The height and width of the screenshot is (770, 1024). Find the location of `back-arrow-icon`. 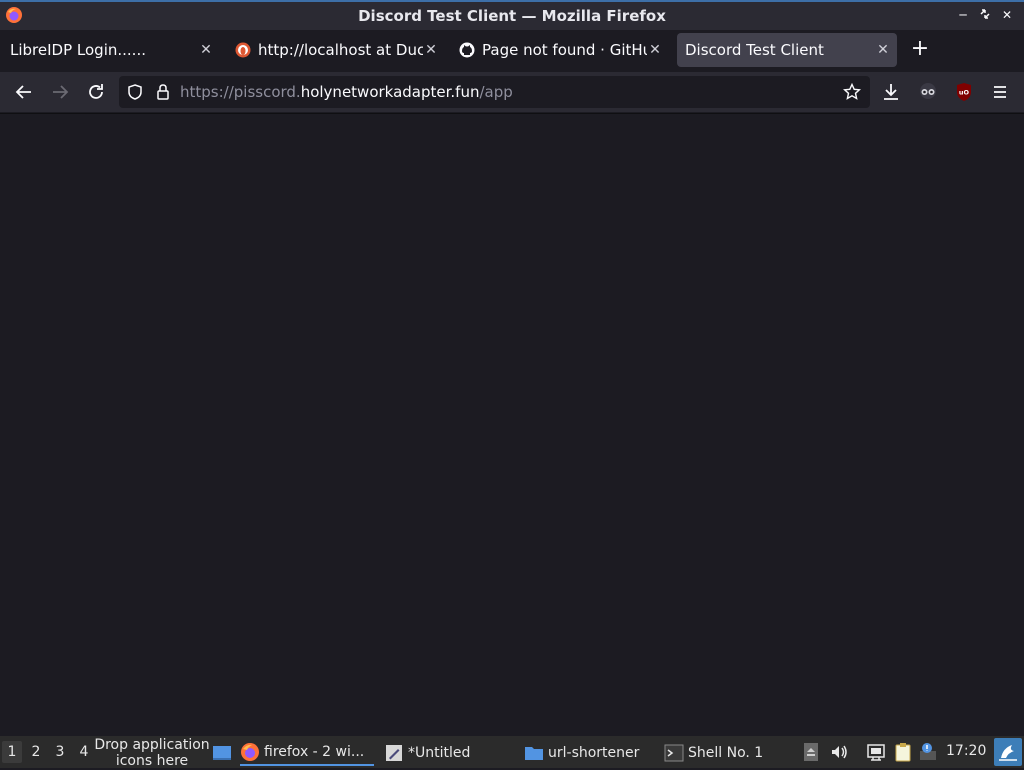

back-arrow-icon is located at coordinates (24, 92).